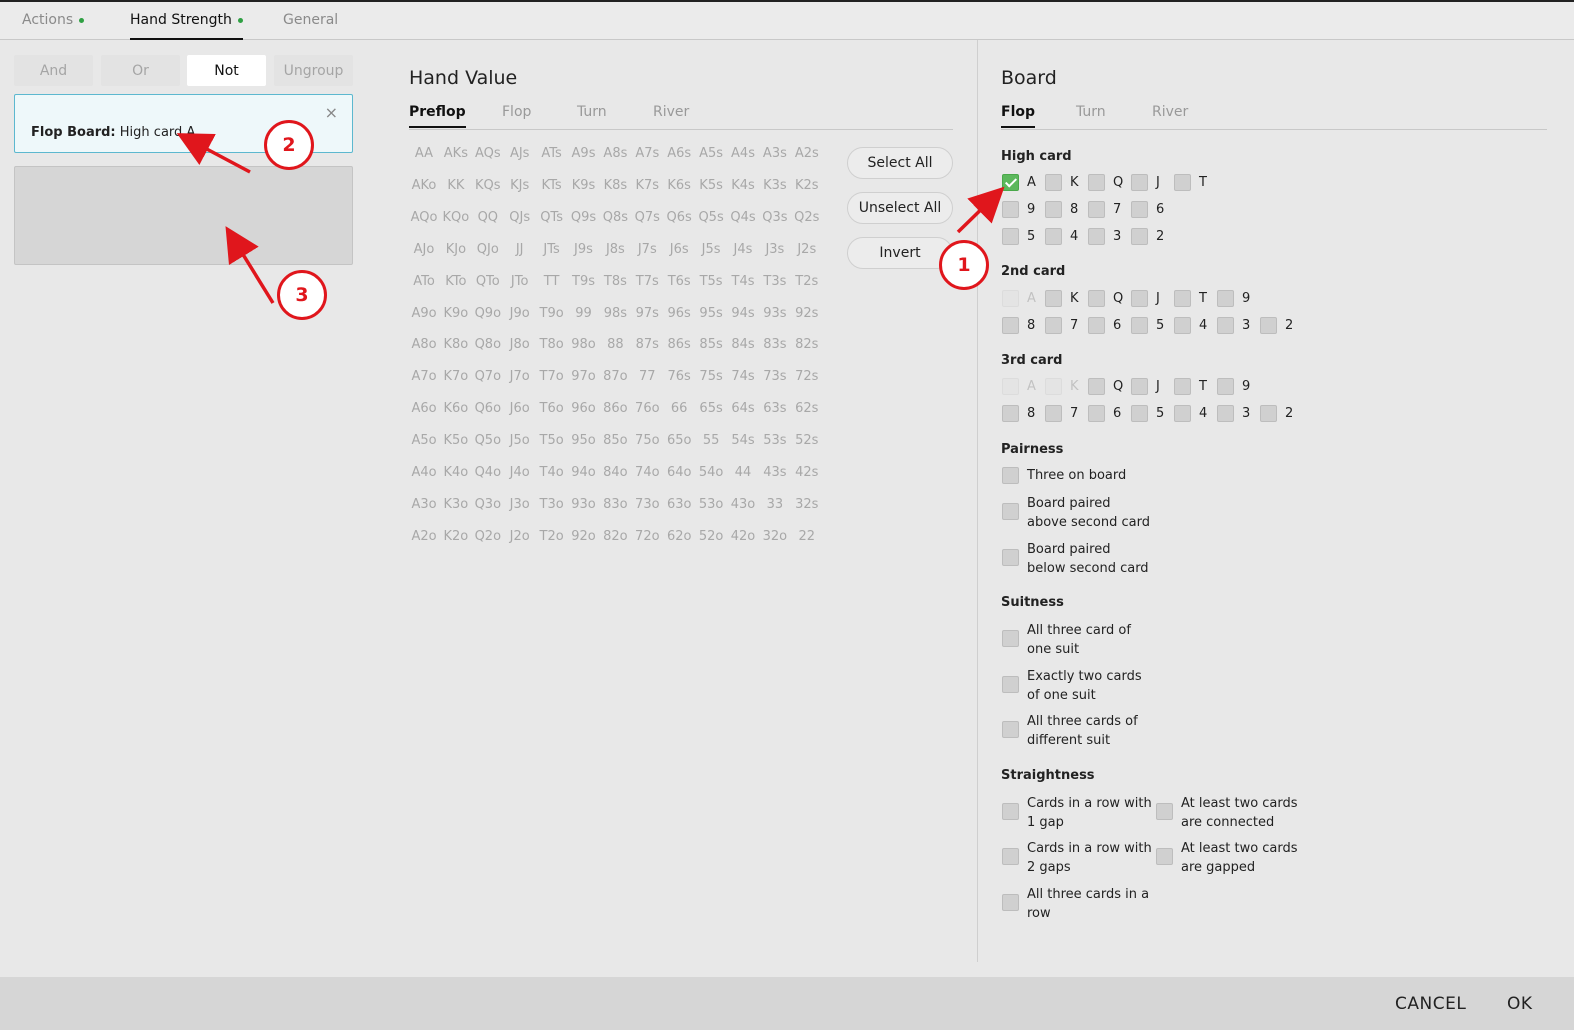 This screenshot has width=1574, height=1030. I want to click on hand-cell: A3s, so click(775, 154).